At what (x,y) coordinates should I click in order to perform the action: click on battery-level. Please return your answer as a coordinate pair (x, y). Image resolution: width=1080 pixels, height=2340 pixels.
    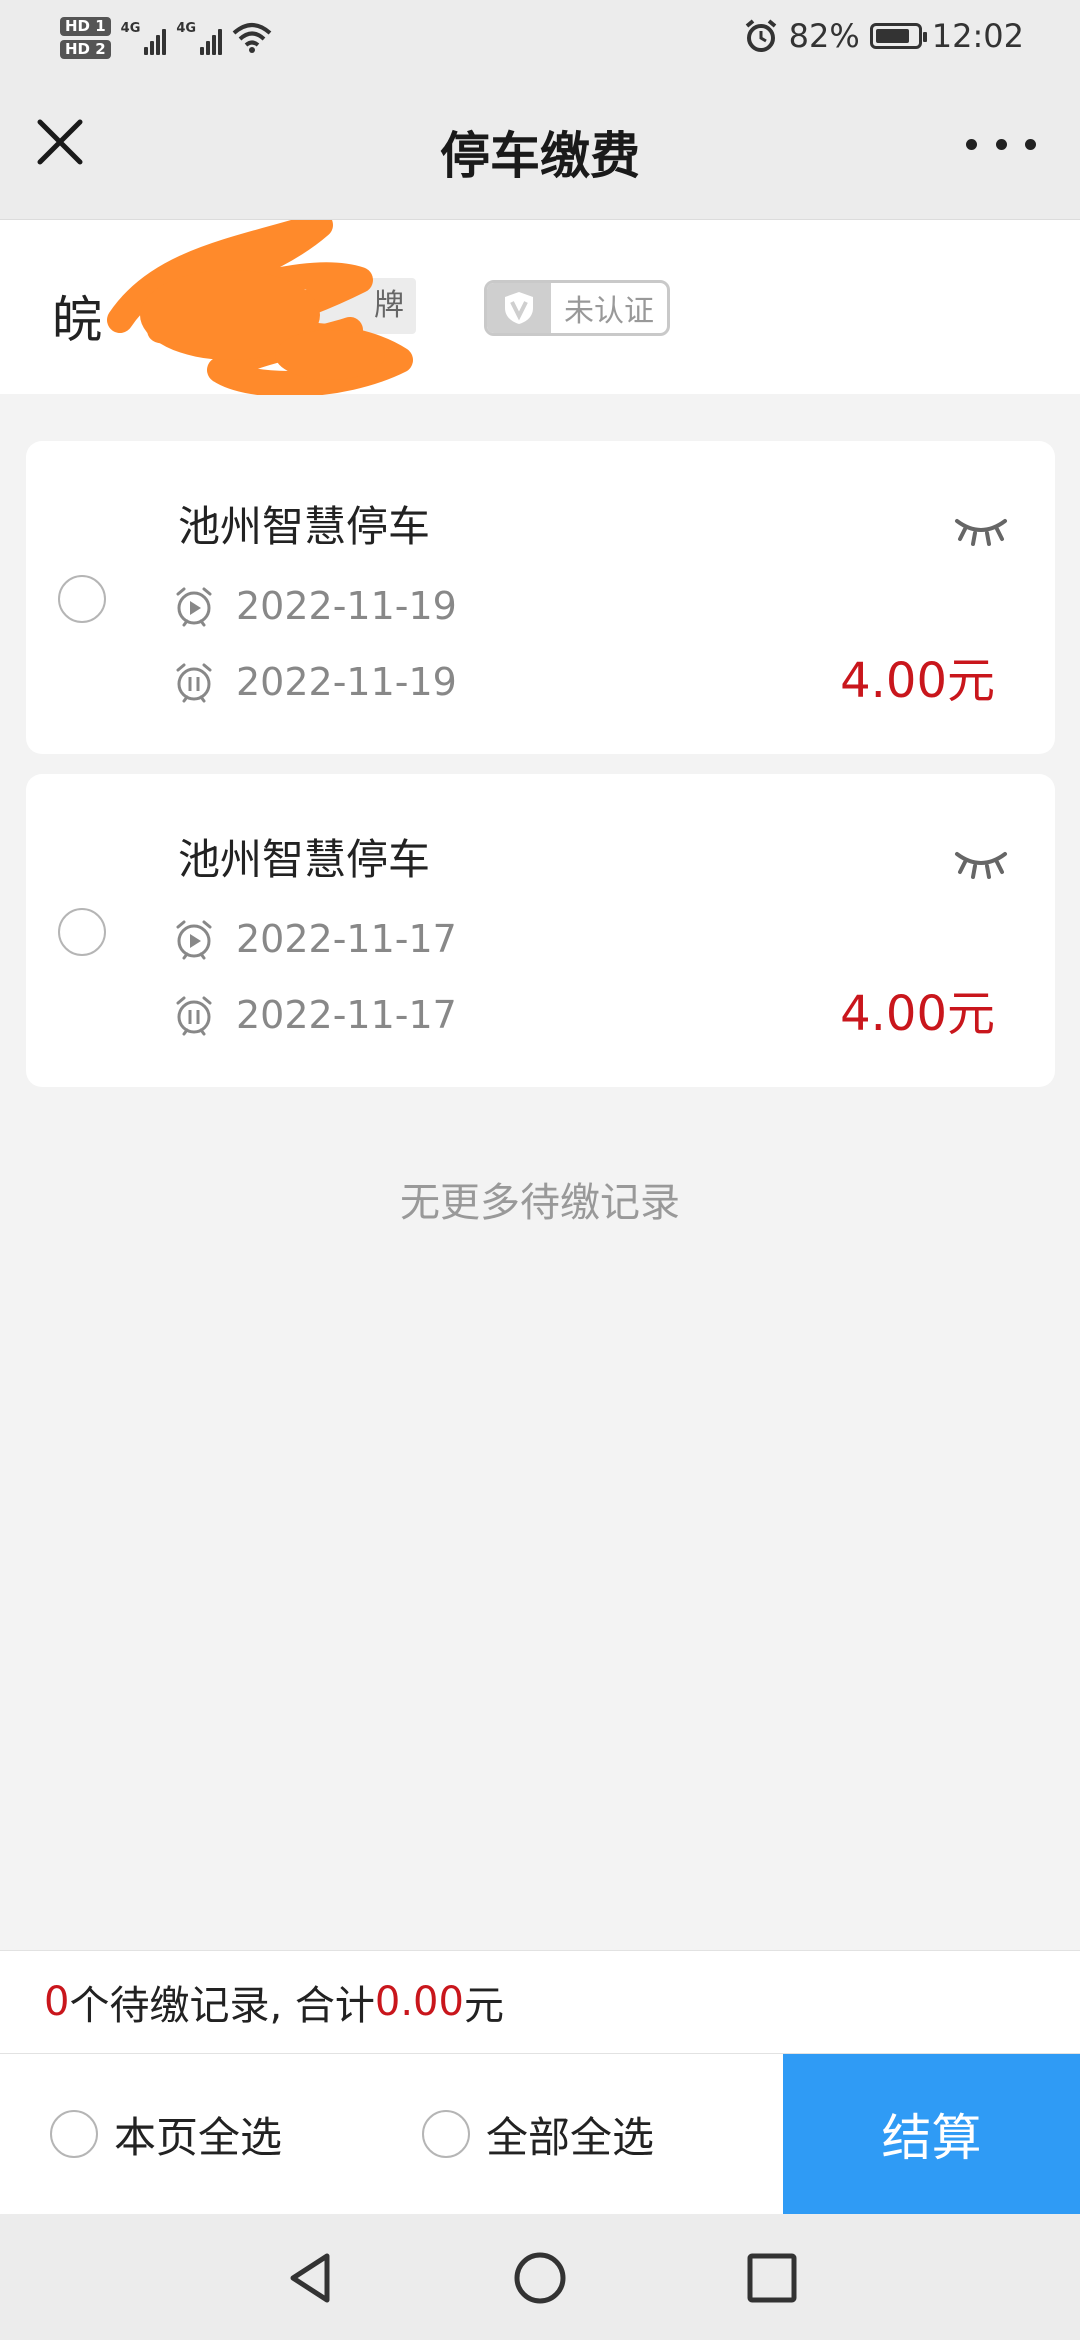
    Looking at the image, I should click on (892, 36).